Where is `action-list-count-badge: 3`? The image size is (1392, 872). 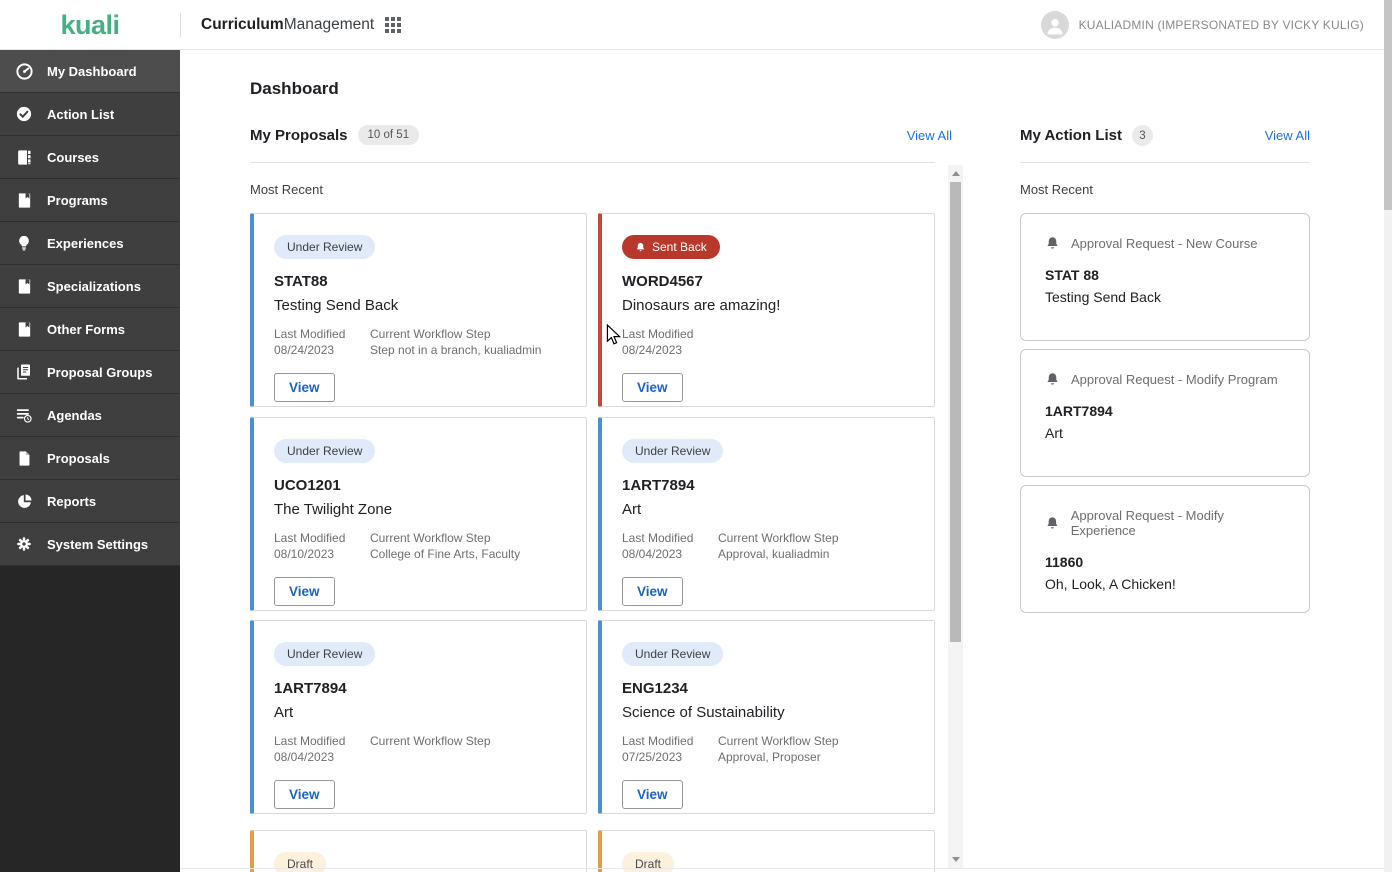
action-list-count-badge: 3 is located at coordinates (1142, 135).